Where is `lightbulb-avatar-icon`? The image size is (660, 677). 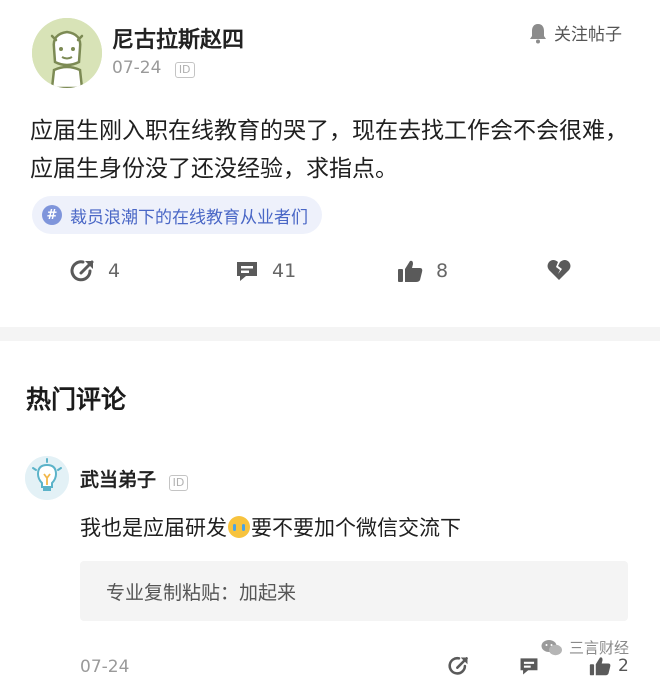 lightbulb-avatar-icon is located at coordinates (47, 478).